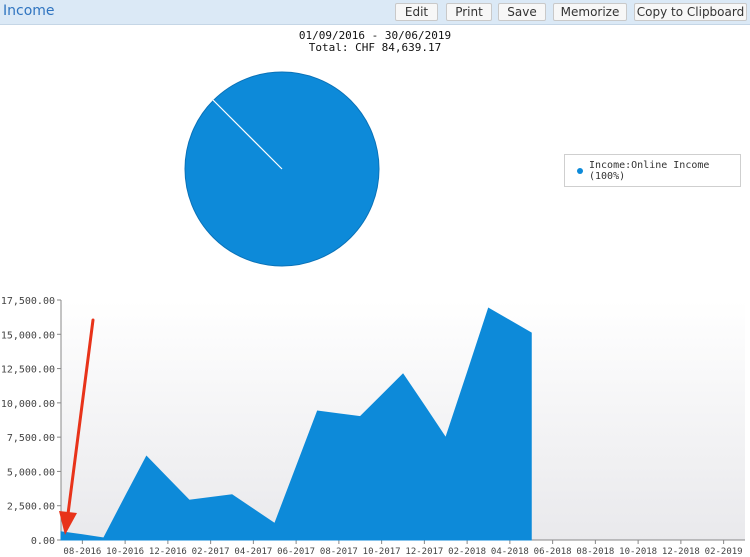 This screenshot has width=750, height=557. What do you see at coordinates (43, 541) in the screenshot?
I see `y-tick-label: 0.00` at bounding box center [43, 541].